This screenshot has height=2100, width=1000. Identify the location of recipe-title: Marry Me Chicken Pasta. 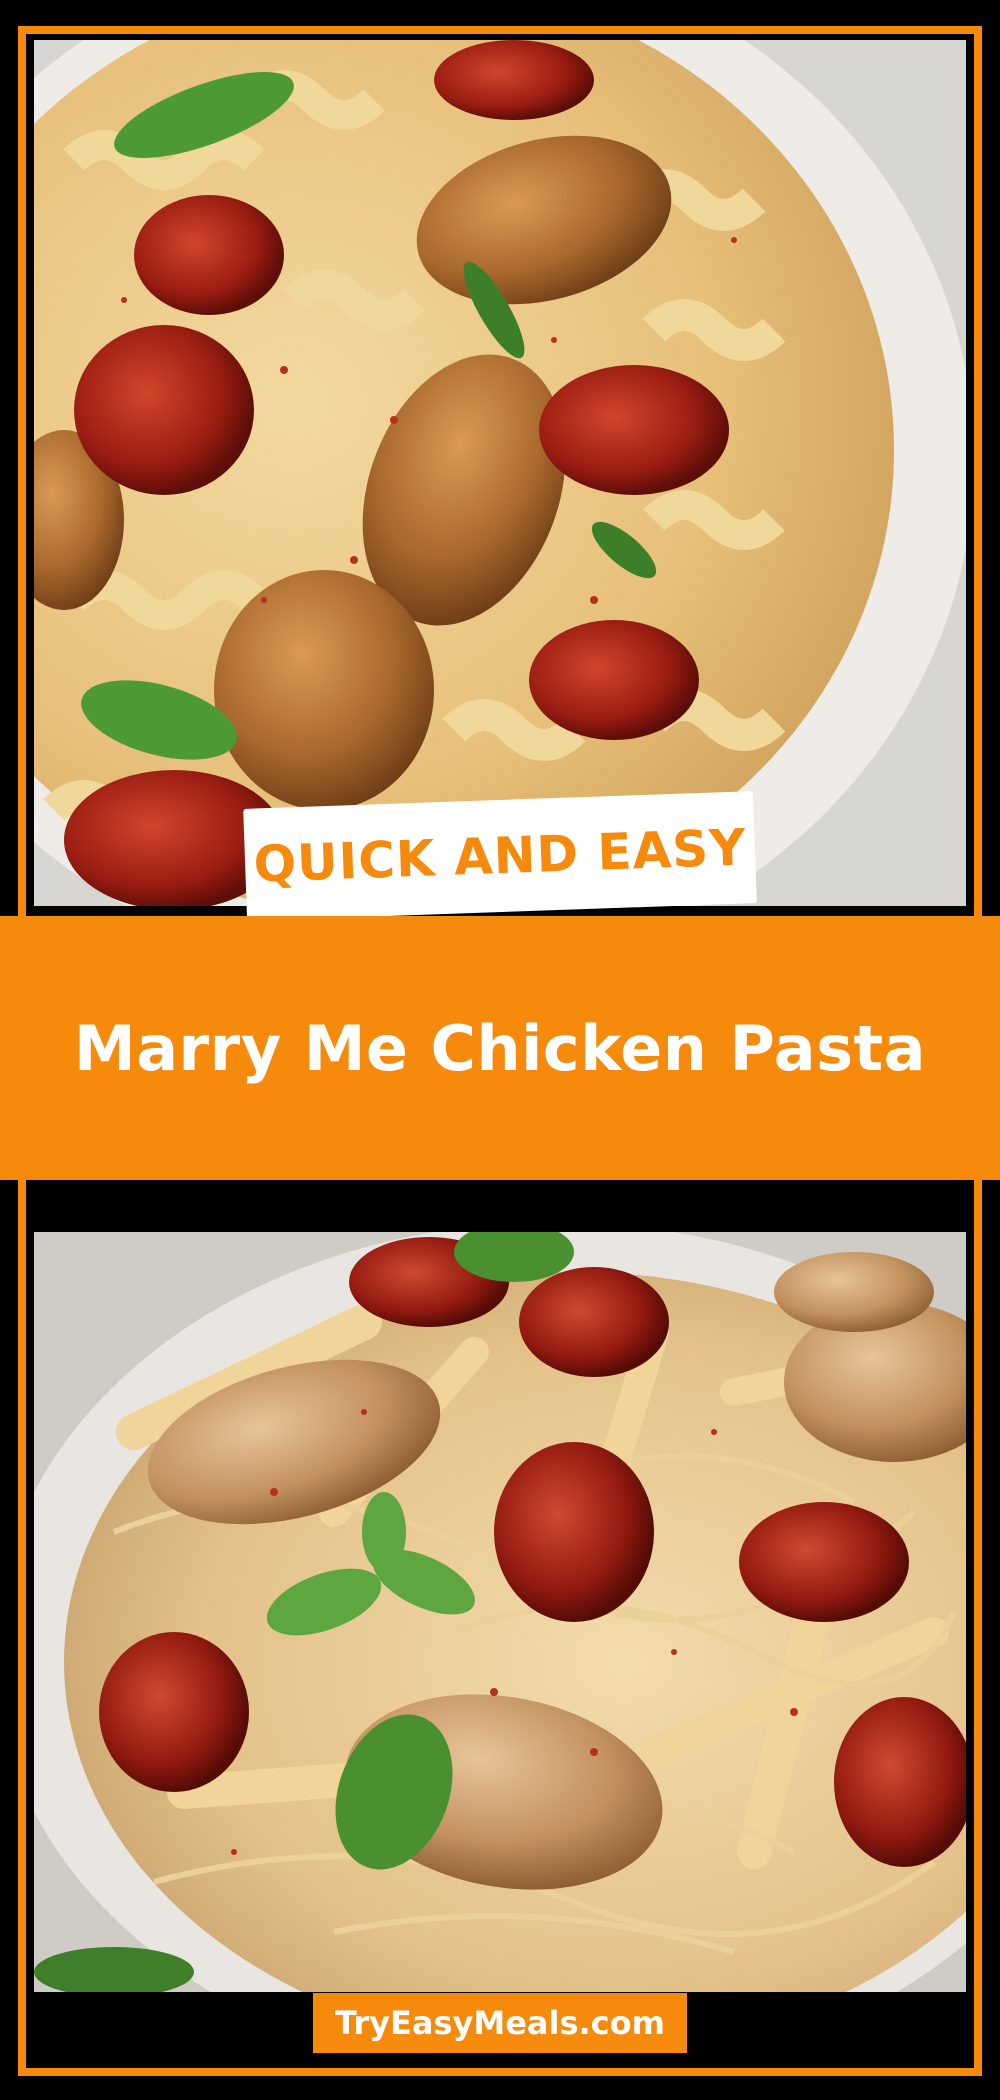
(500, 1048).